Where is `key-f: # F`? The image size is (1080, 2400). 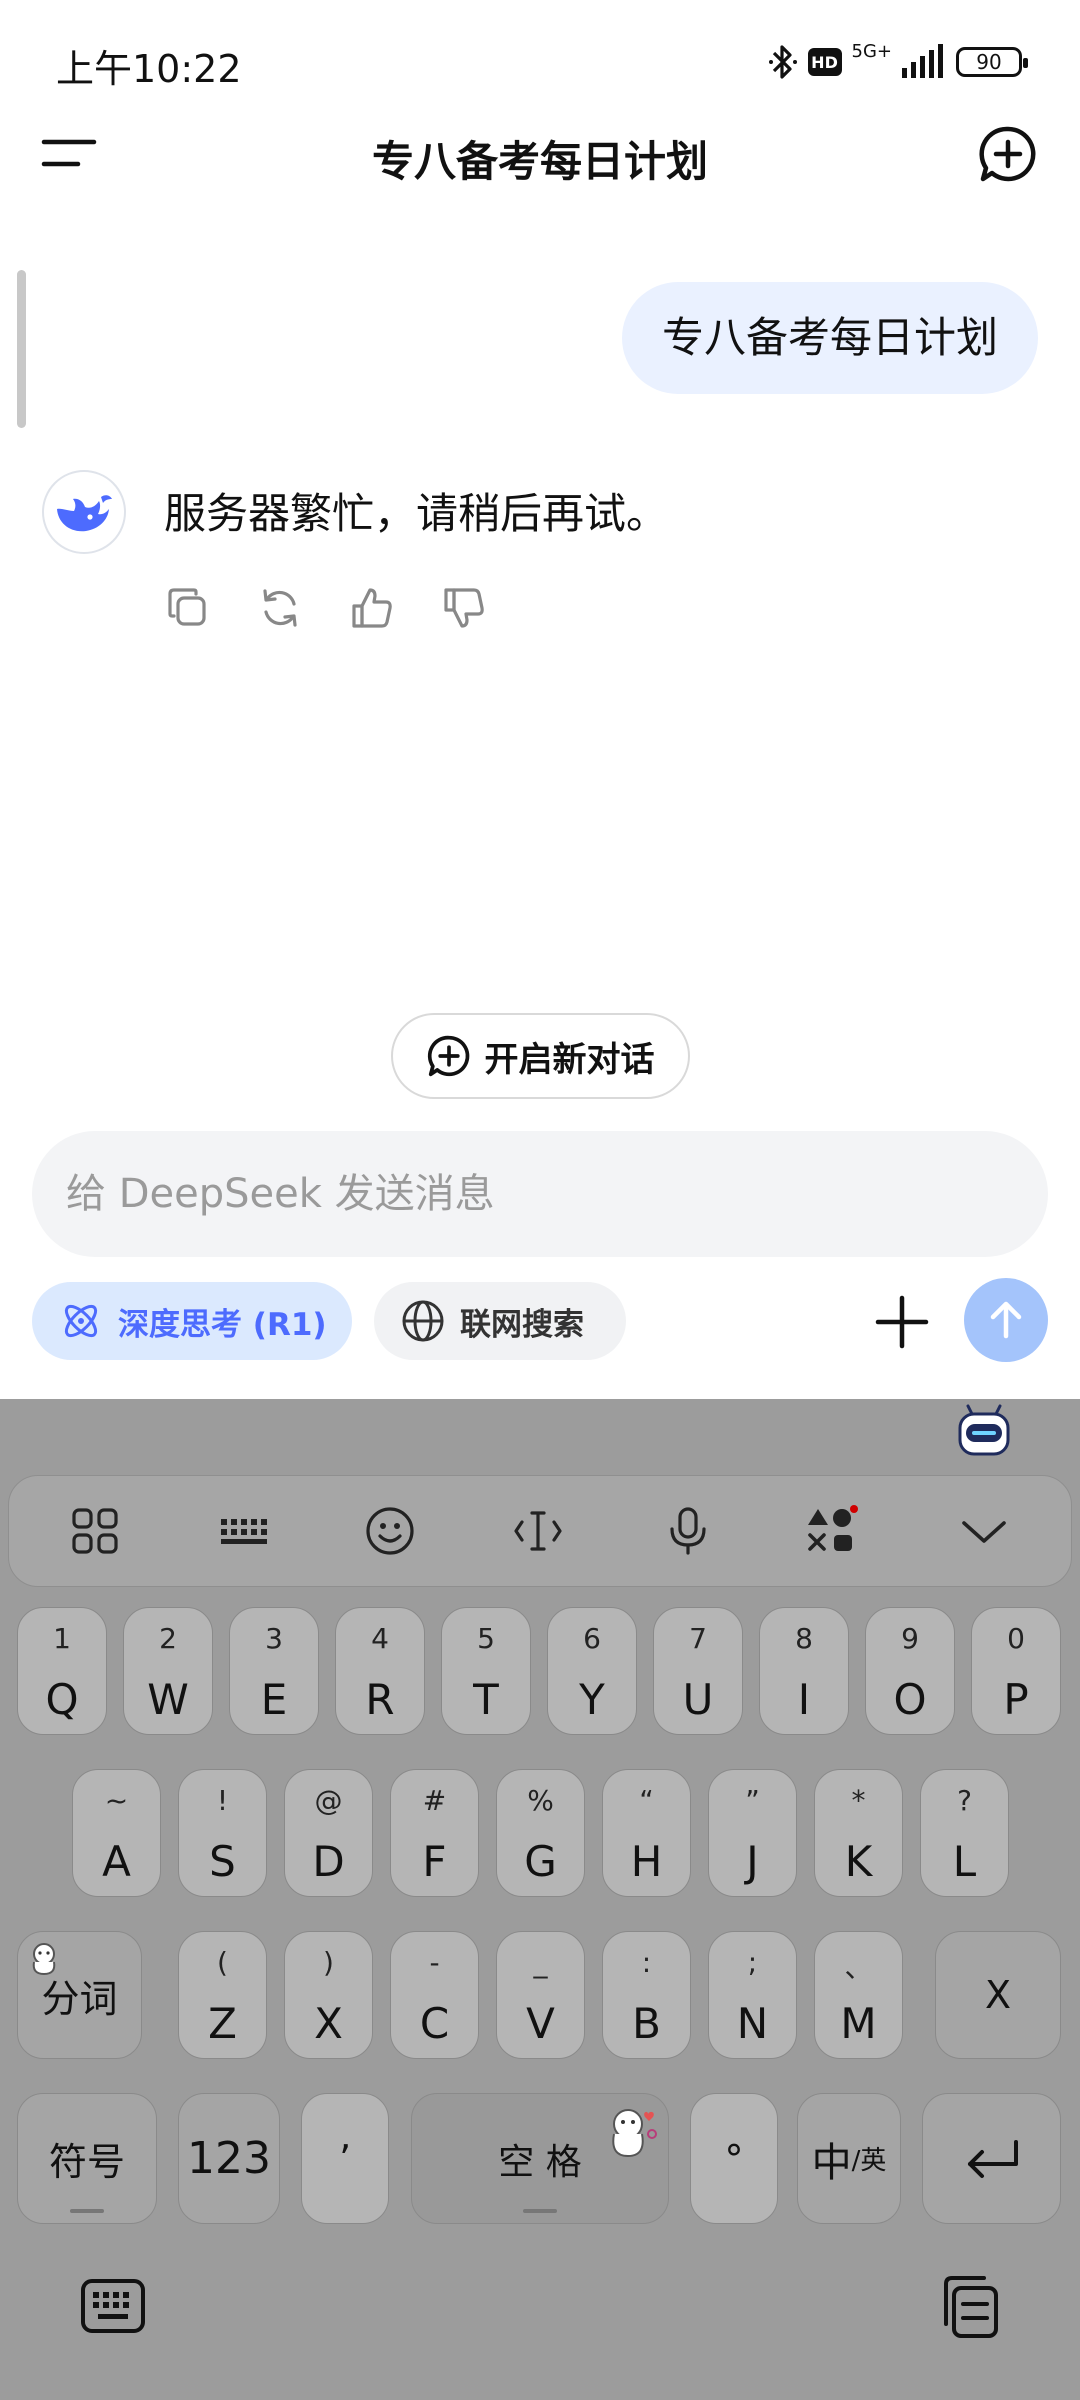
key-f: # F is located at coordinates (434, 1833).